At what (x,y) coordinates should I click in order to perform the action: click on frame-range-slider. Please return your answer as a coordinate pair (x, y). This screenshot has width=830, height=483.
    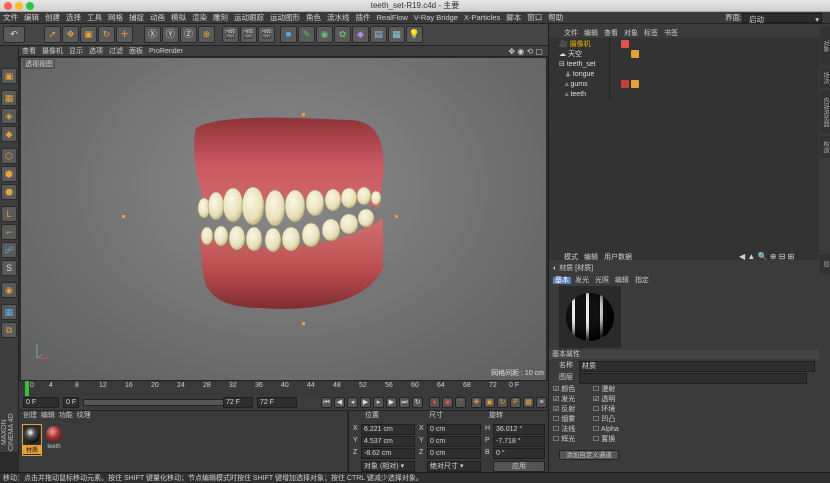
    Looking at the image, I should click on (158, 402).